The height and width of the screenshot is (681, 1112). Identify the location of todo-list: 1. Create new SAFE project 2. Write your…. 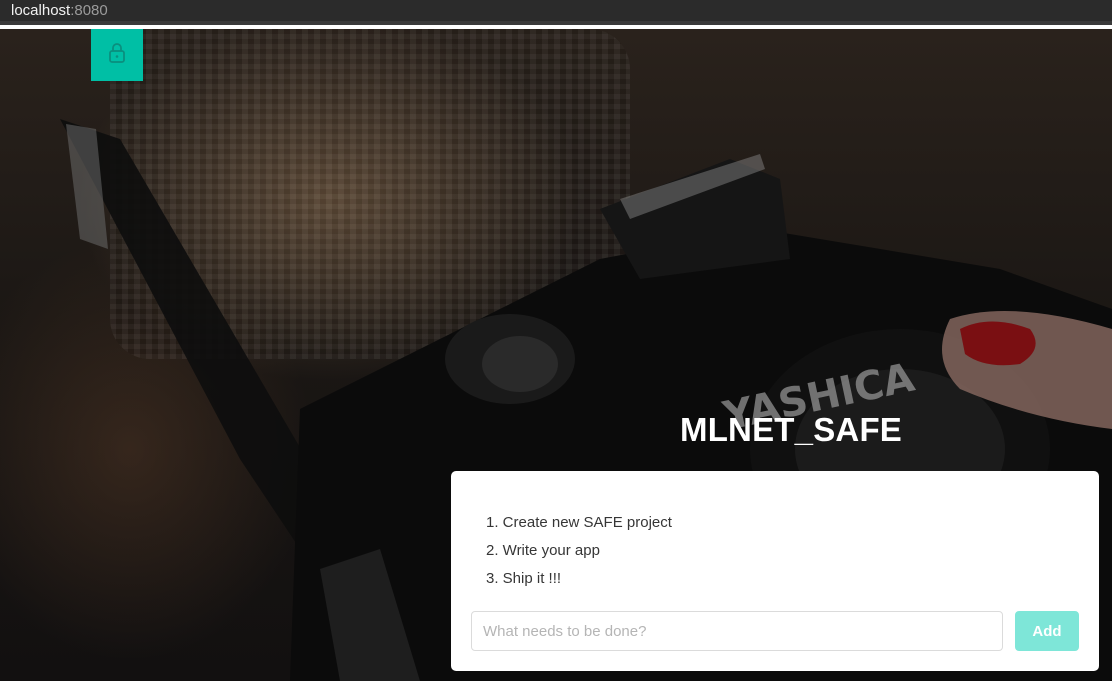
(579, 551).